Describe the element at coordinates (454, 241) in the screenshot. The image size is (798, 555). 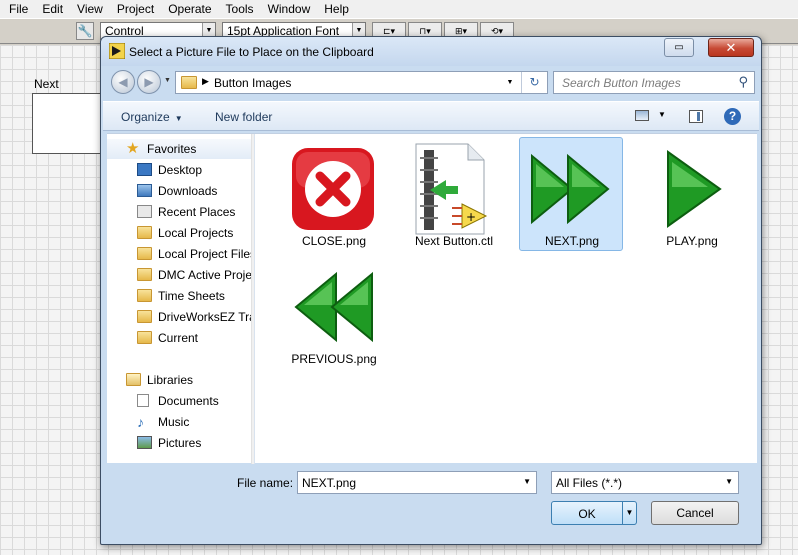
I see `file-name: Next Button.ctl` at that location.